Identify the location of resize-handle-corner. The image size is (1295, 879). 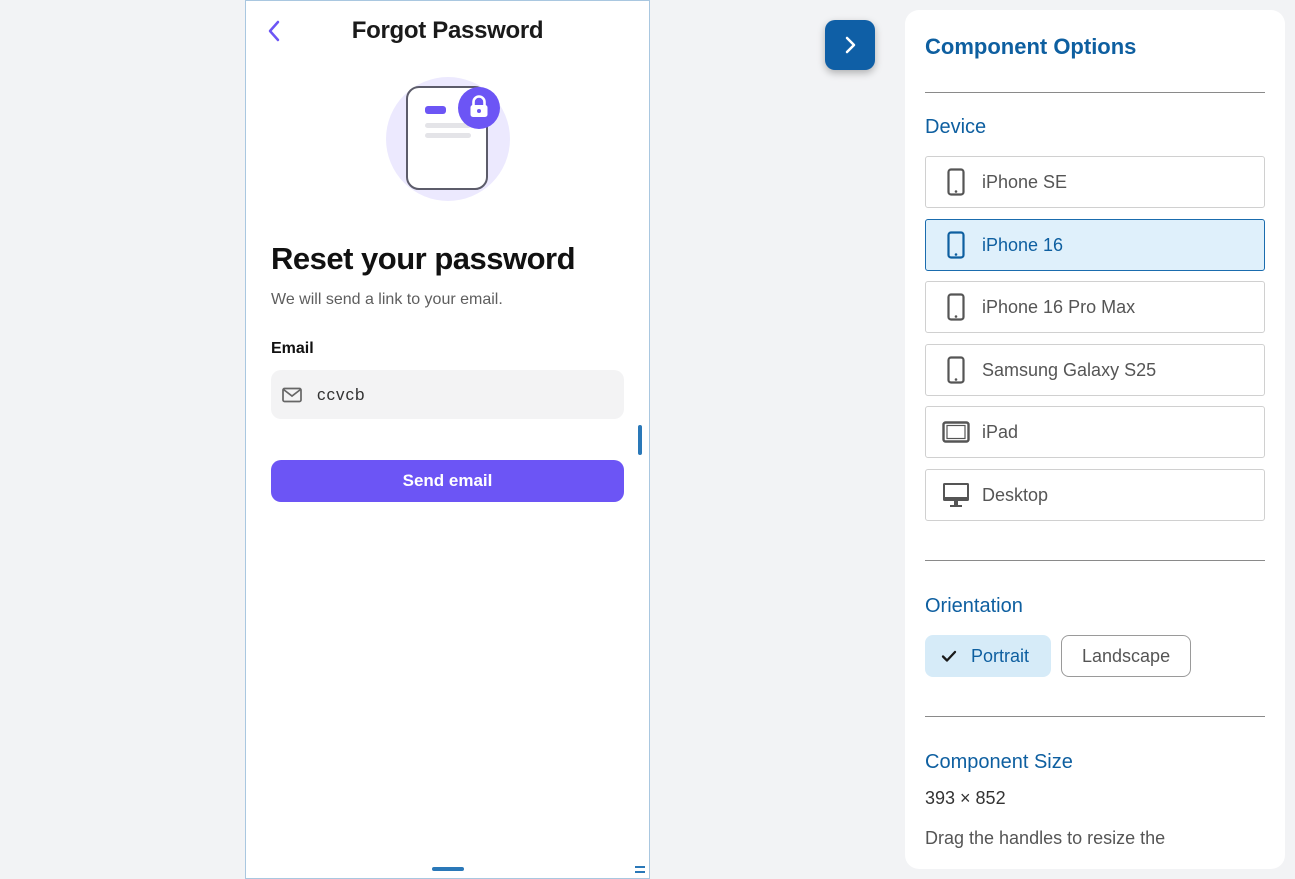
(640, 869).